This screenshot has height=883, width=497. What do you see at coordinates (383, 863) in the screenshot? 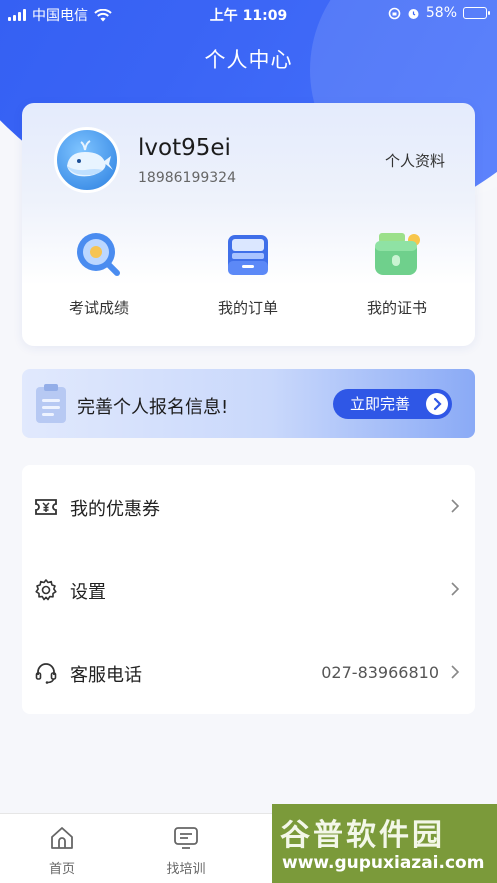
I see `watermark-url: www.gupuxiazai.com` at bounding box center [383, 863].